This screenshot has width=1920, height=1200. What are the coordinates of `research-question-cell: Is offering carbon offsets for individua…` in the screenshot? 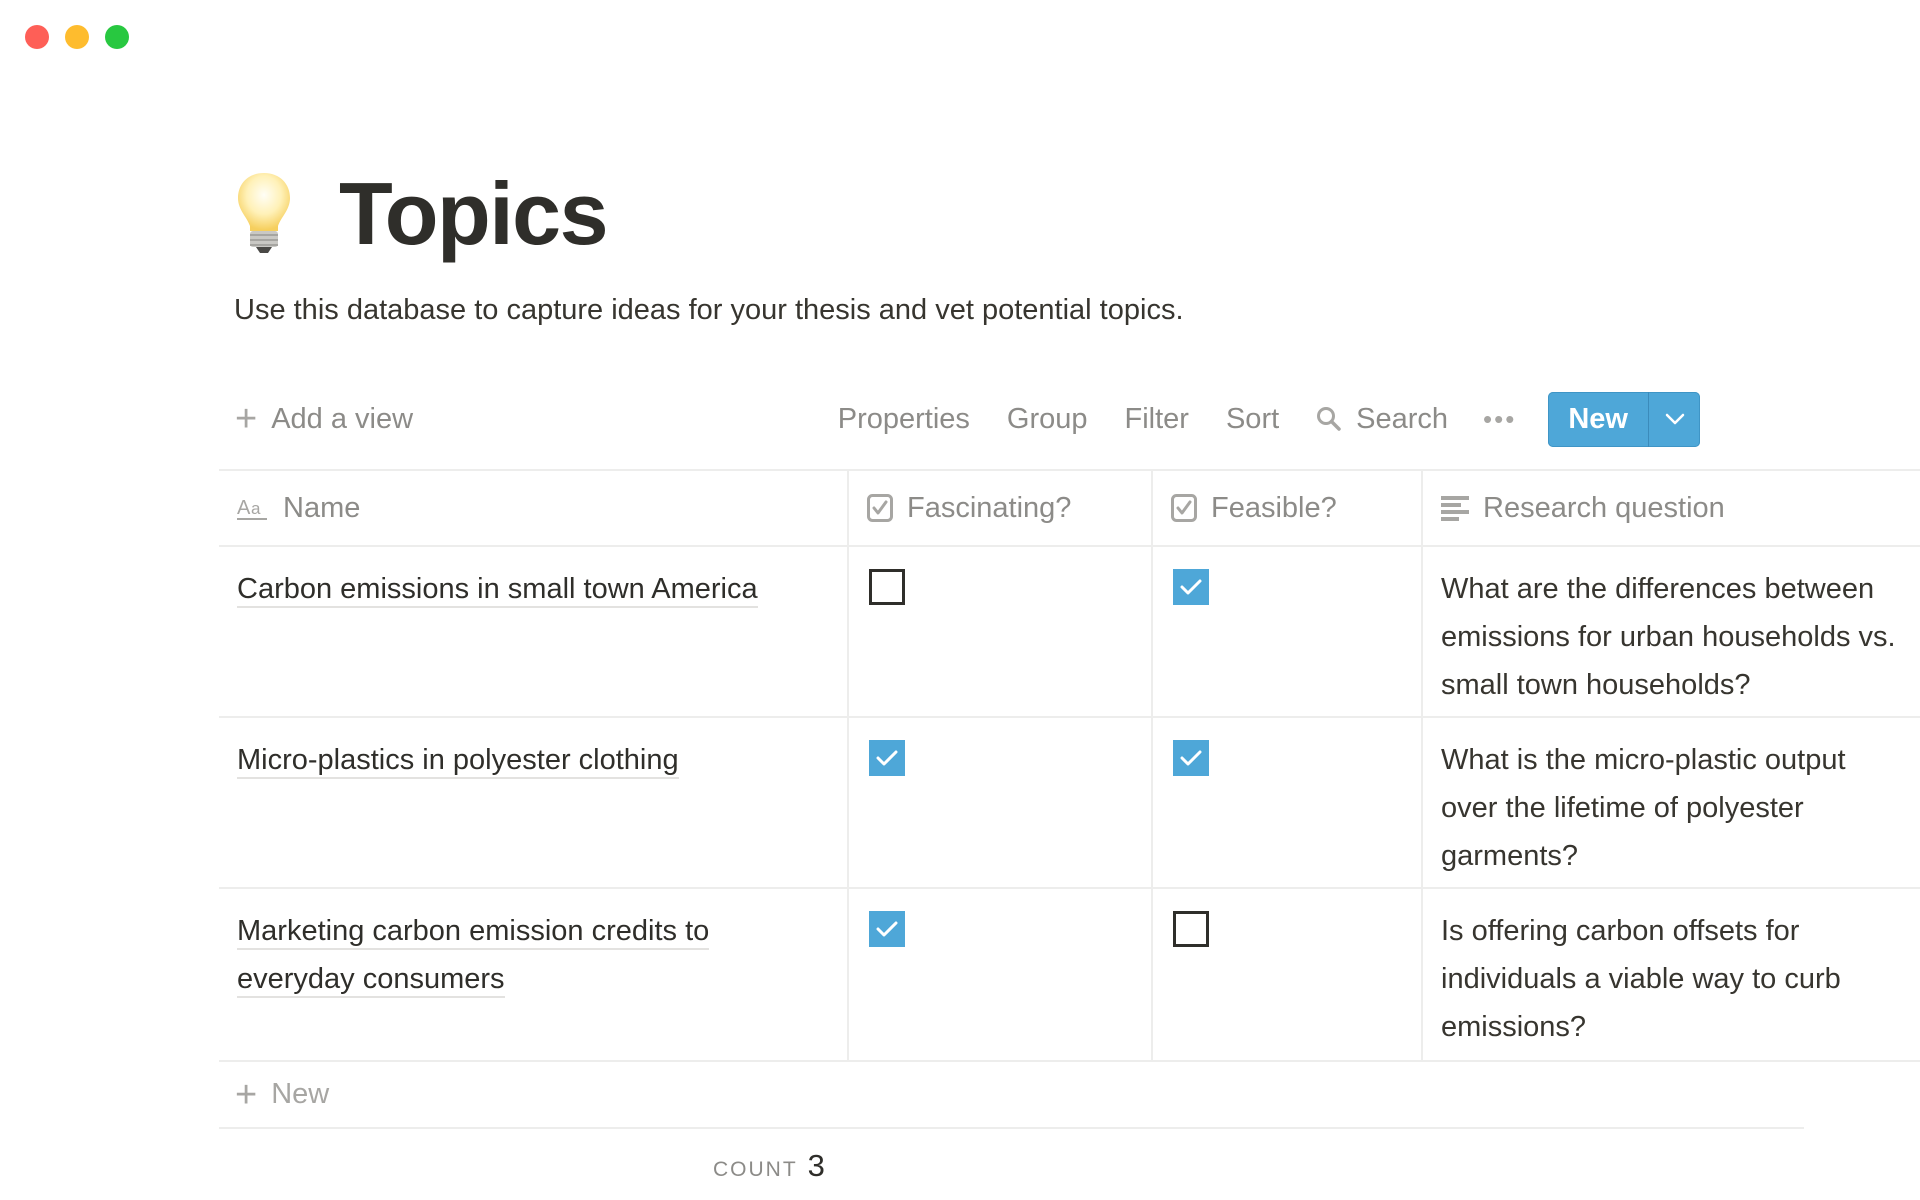 It's located at (1671, 974).